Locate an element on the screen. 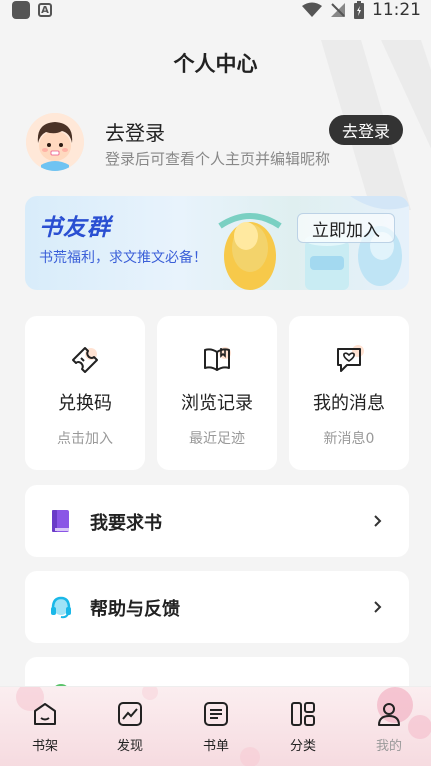  page-title: 个人中心 is located at coordinates (215, 64).